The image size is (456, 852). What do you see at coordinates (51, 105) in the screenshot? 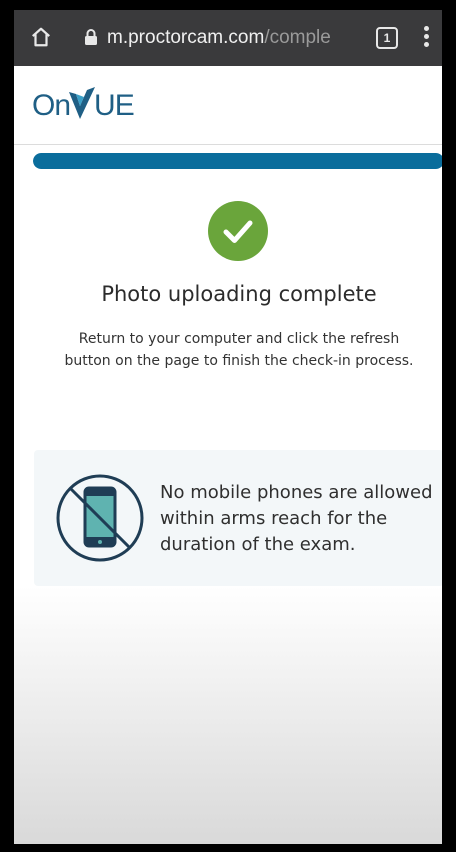
I see `logo-text-on: On` at bounding box center [51, 105].